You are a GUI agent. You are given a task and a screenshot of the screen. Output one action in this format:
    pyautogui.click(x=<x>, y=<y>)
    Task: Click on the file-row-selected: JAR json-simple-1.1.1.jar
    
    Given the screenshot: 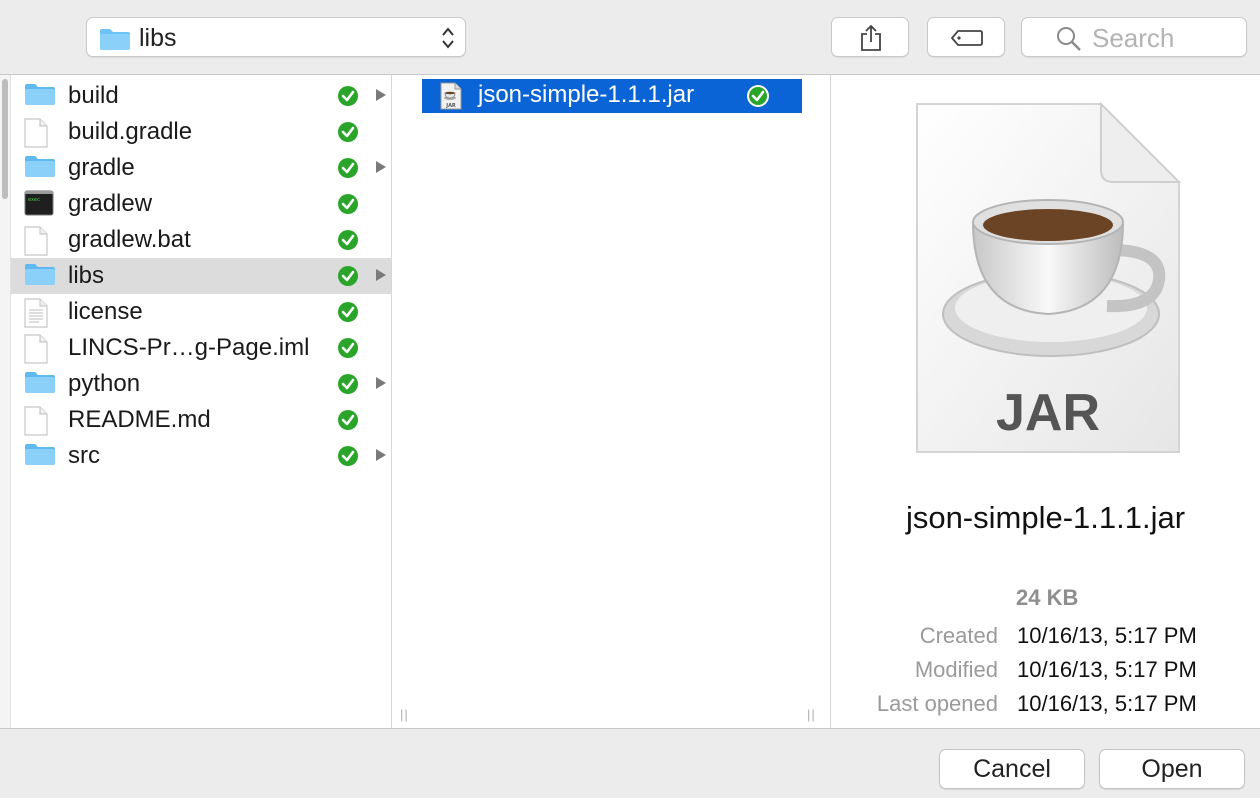 What is the action you would take?
    pyautogui.click(x=612, y=96)
    